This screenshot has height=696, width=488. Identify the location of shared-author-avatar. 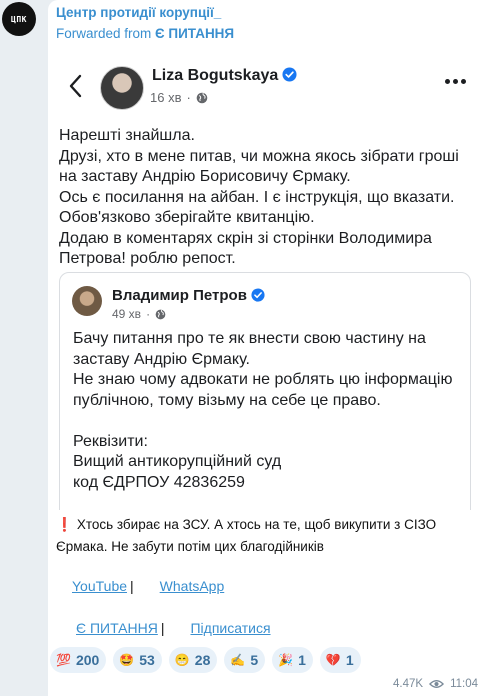
(87, 301).